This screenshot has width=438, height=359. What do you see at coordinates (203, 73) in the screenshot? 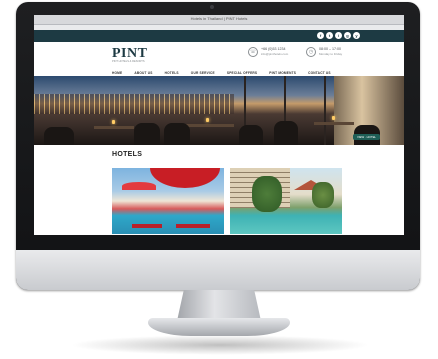
I see `nav-item-service: OUR SERVICE` at bounding box center [203, 73].